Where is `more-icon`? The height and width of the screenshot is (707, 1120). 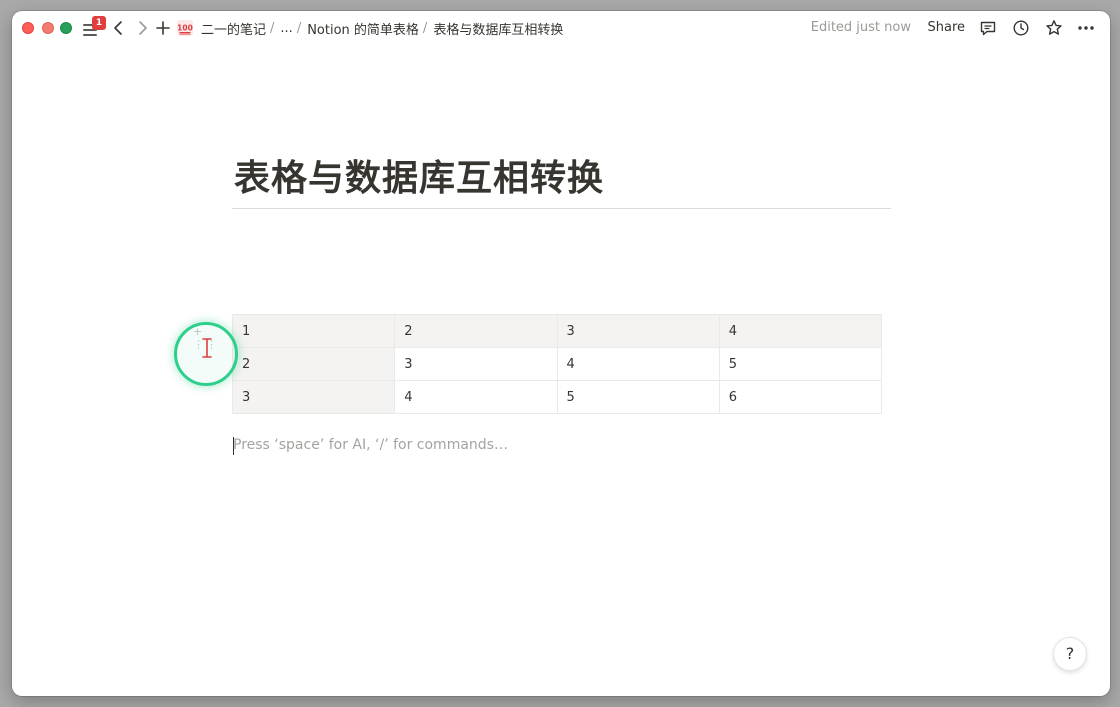
more-icon is located at coordinates (1086, 28).